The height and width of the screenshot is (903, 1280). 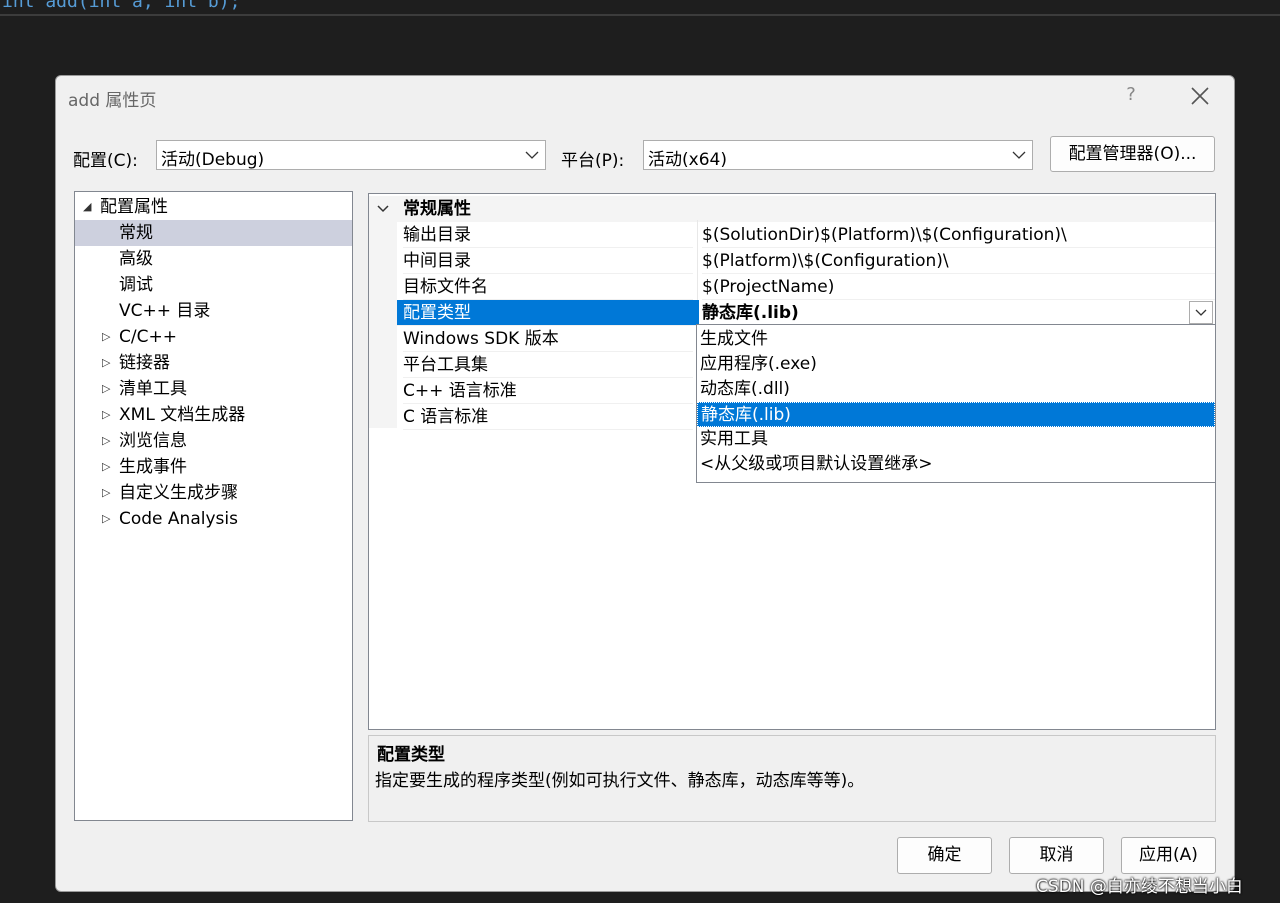 I want to click on property-name: C++ 语言标准, so click(x=548, y=391).